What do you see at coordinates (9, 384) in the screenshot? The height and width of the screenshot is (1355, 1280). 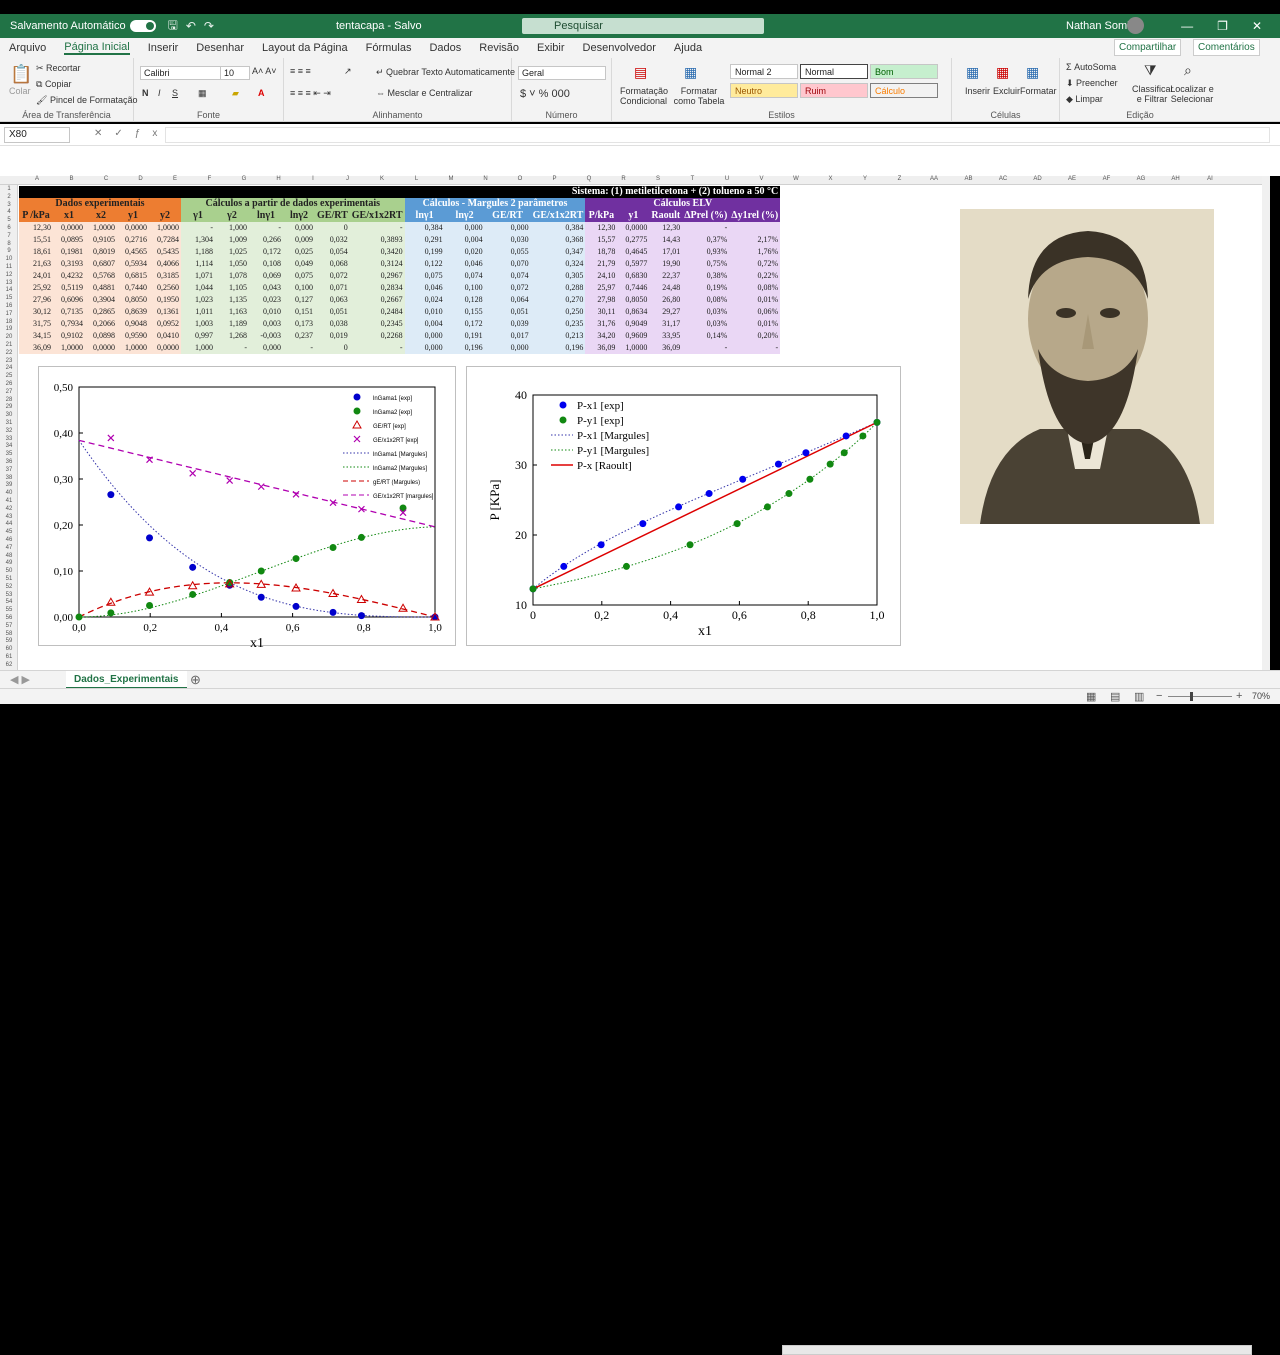 I see `row-number: 26` at bounding box center [9, 384].